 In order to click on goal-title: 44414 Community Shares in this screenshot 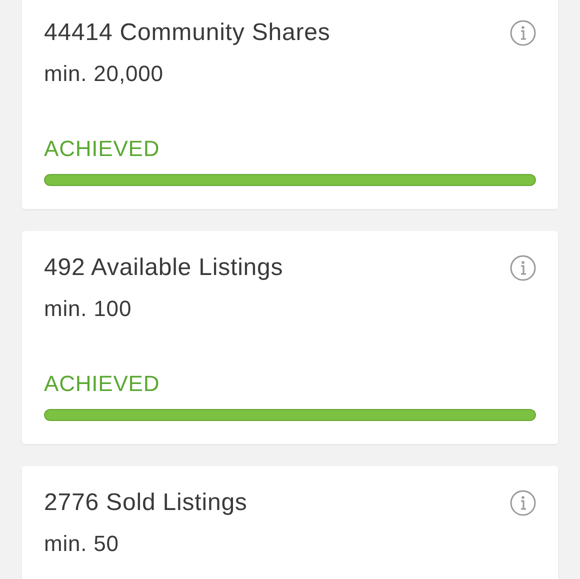, I will do `click(187, 33)`.